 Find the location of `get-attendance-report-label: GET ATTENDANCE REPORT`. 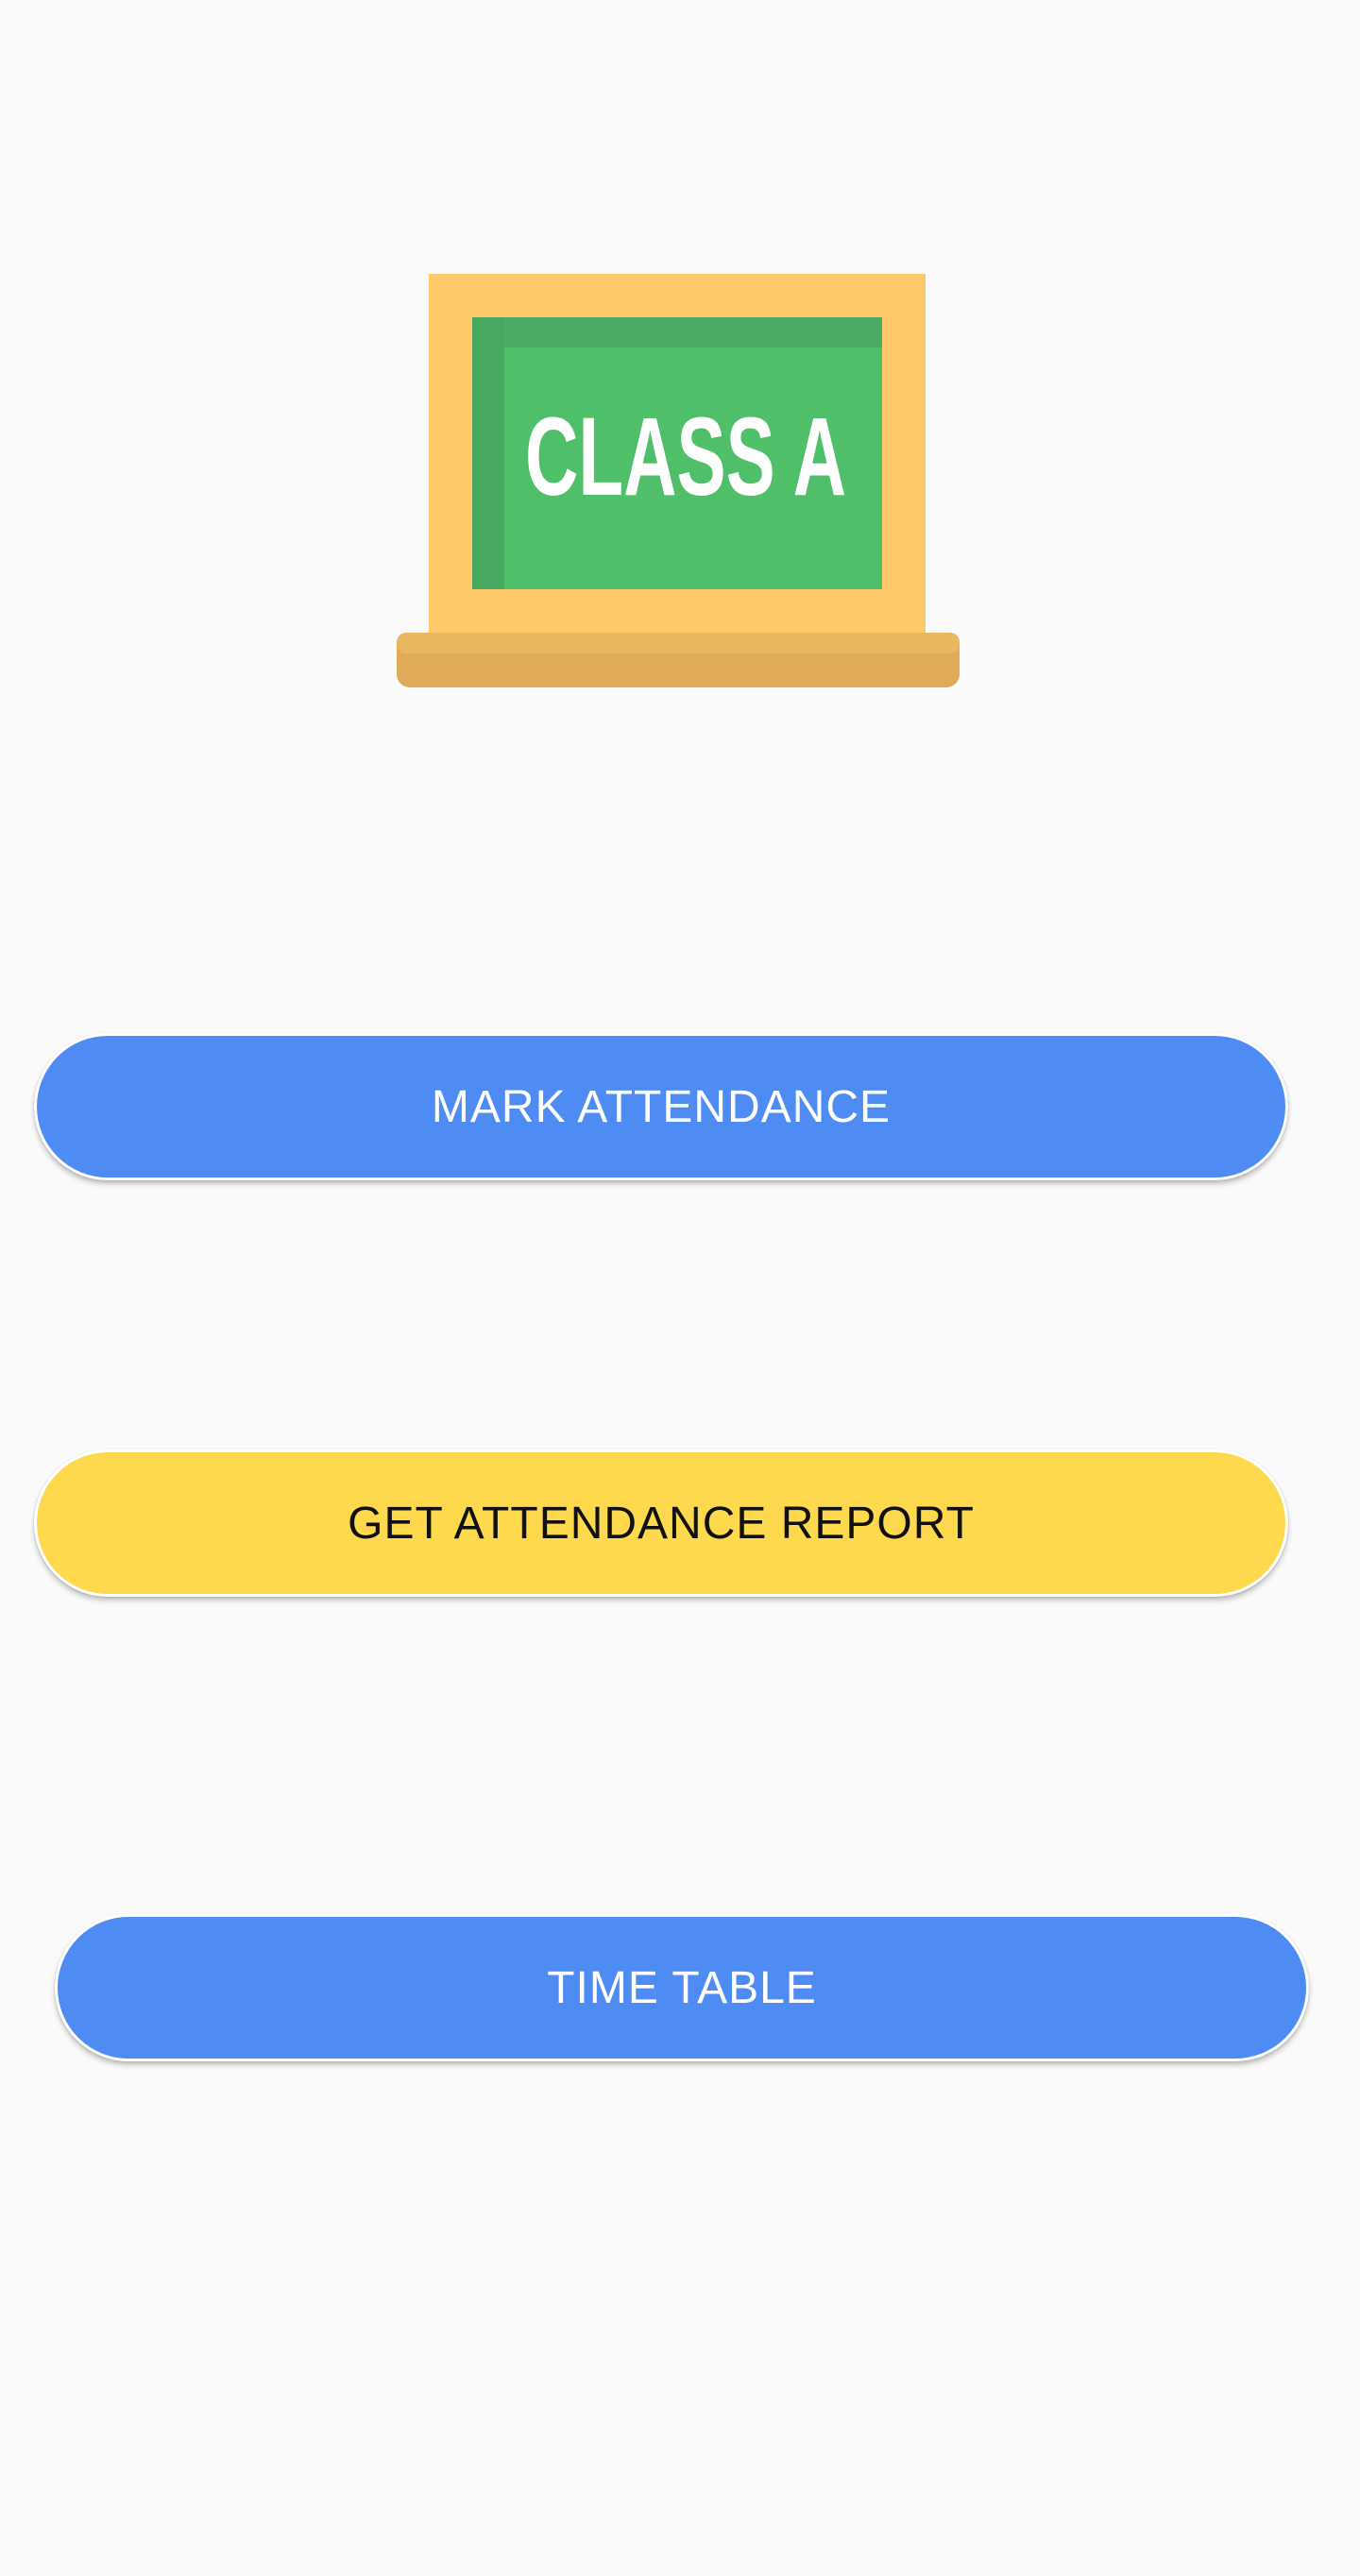

get-attendance-report-label: GET ATTENDANCE REPORT is located at coordinates (661, 1523).